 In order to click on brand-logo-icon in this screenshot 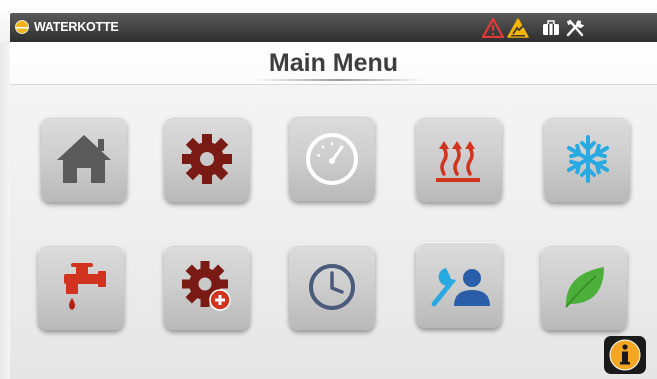, I will do `click(22, 27)`.